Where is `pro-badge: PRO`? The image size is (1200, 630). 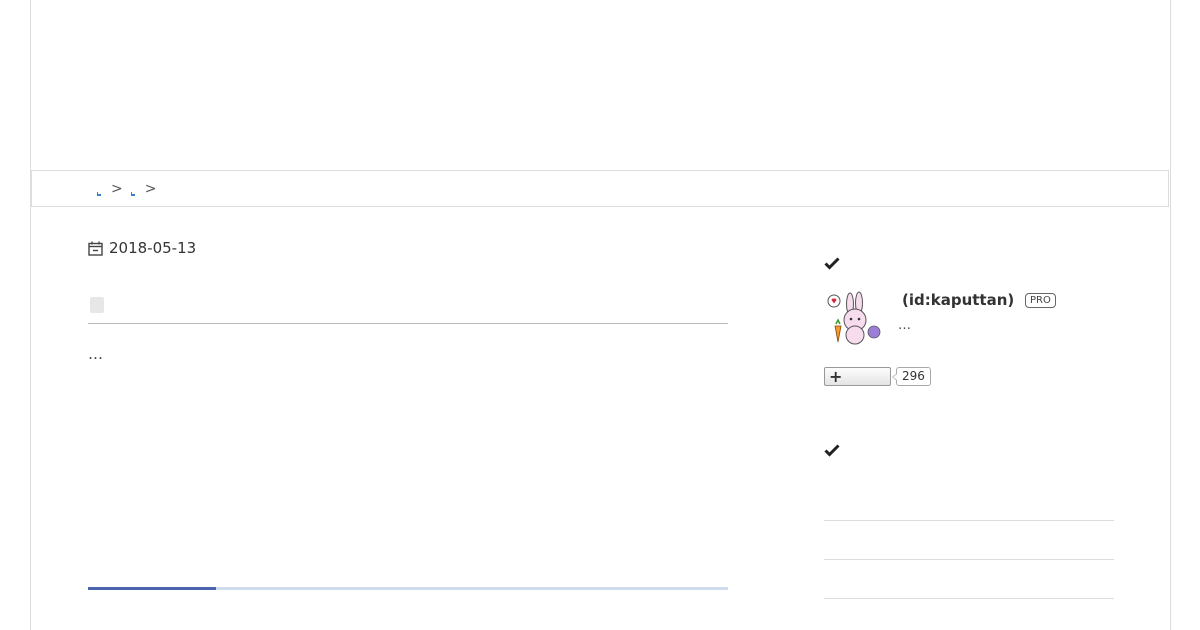 pro-badge: PRO is located at coordinates (1040, 300).